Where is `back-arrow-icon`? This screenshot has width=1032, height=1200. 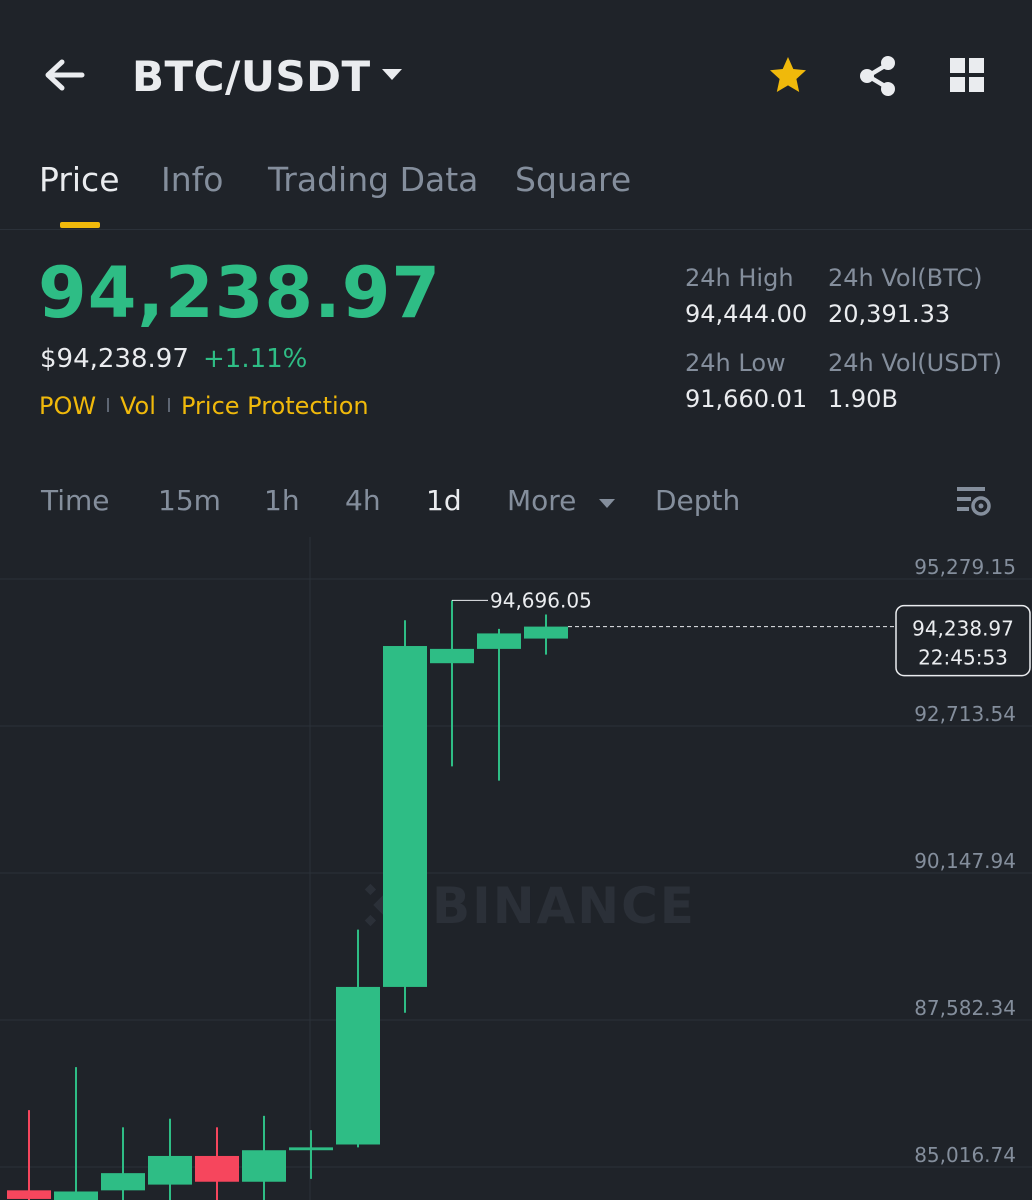
back-arrow-icon is located at coordinates (65, 75).